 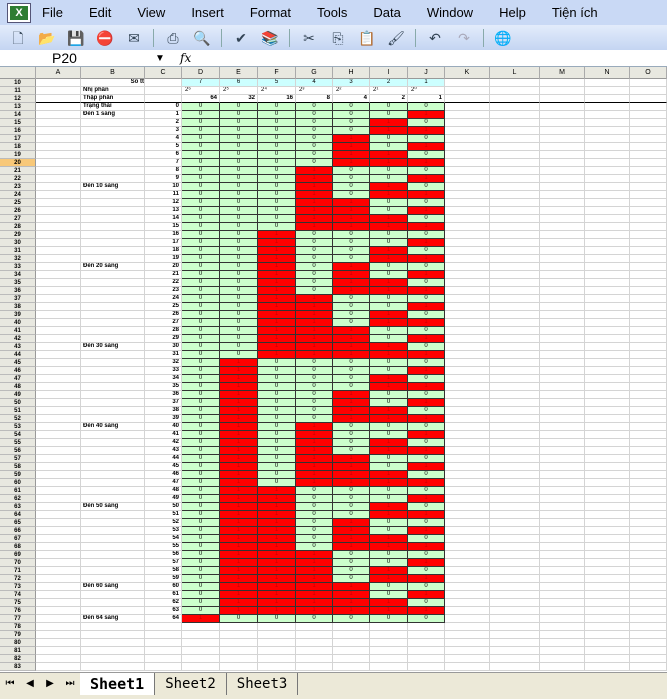 I want to click on cell-B12: Thập phân, so click(x=113, y=99).